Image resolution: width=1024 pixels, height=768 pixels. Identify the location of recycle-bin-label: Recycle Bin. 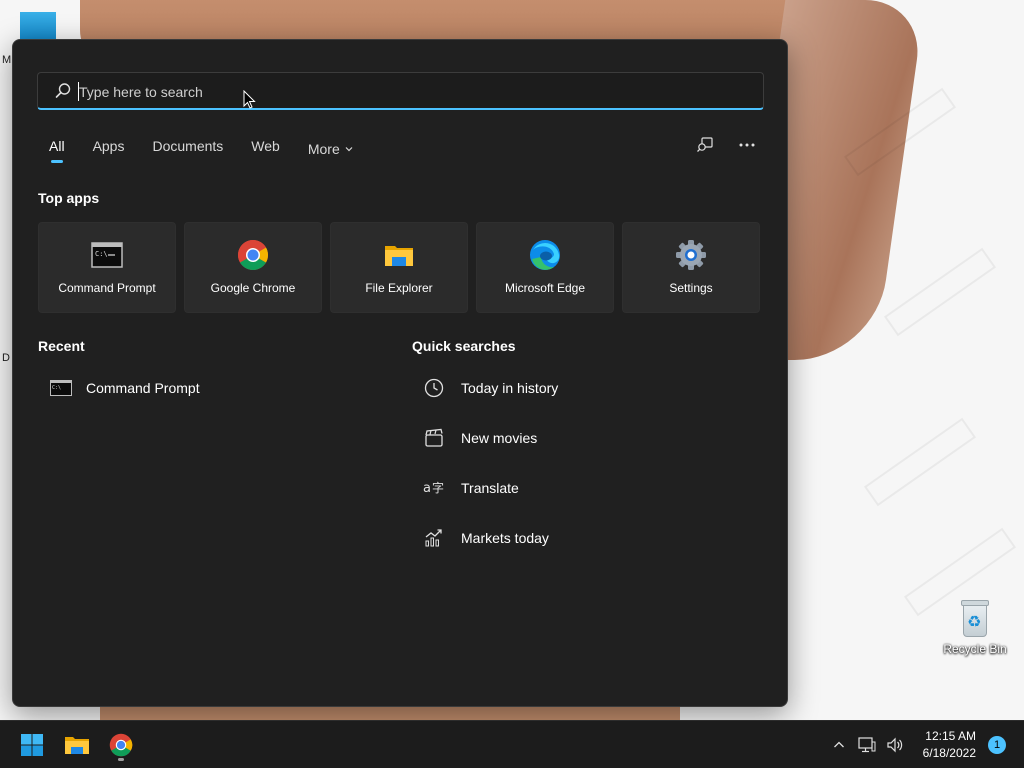
(975, 649).